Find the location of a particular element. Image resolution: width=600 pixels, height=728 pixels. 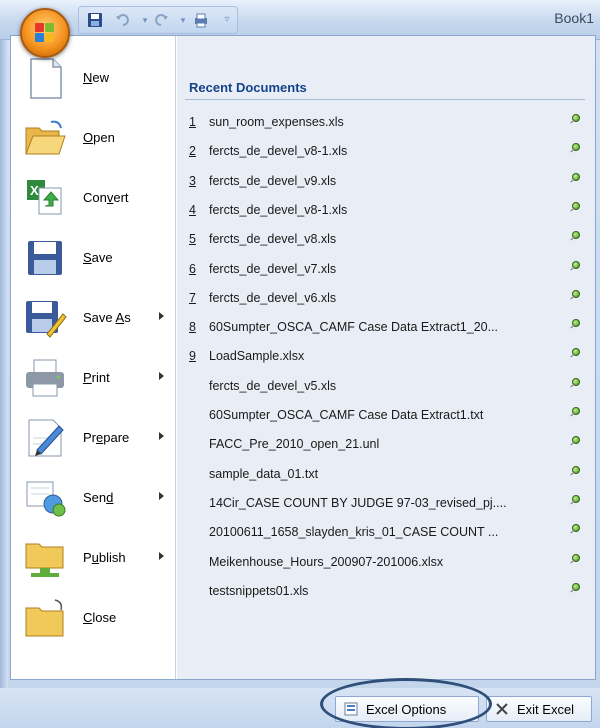

recent-document-number: 1 is located at coordinates (192, 122).